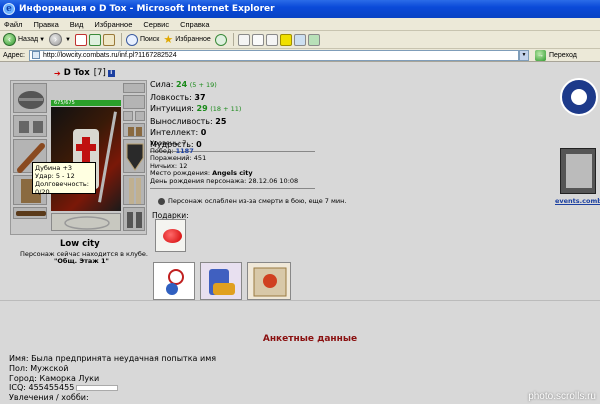 Image resolution: width=600 pixels, height=404 pixels. What do you see at coordinates (111, 73) in the screenshot?
I see `info-icon: i` at bounding box center [111, 73].